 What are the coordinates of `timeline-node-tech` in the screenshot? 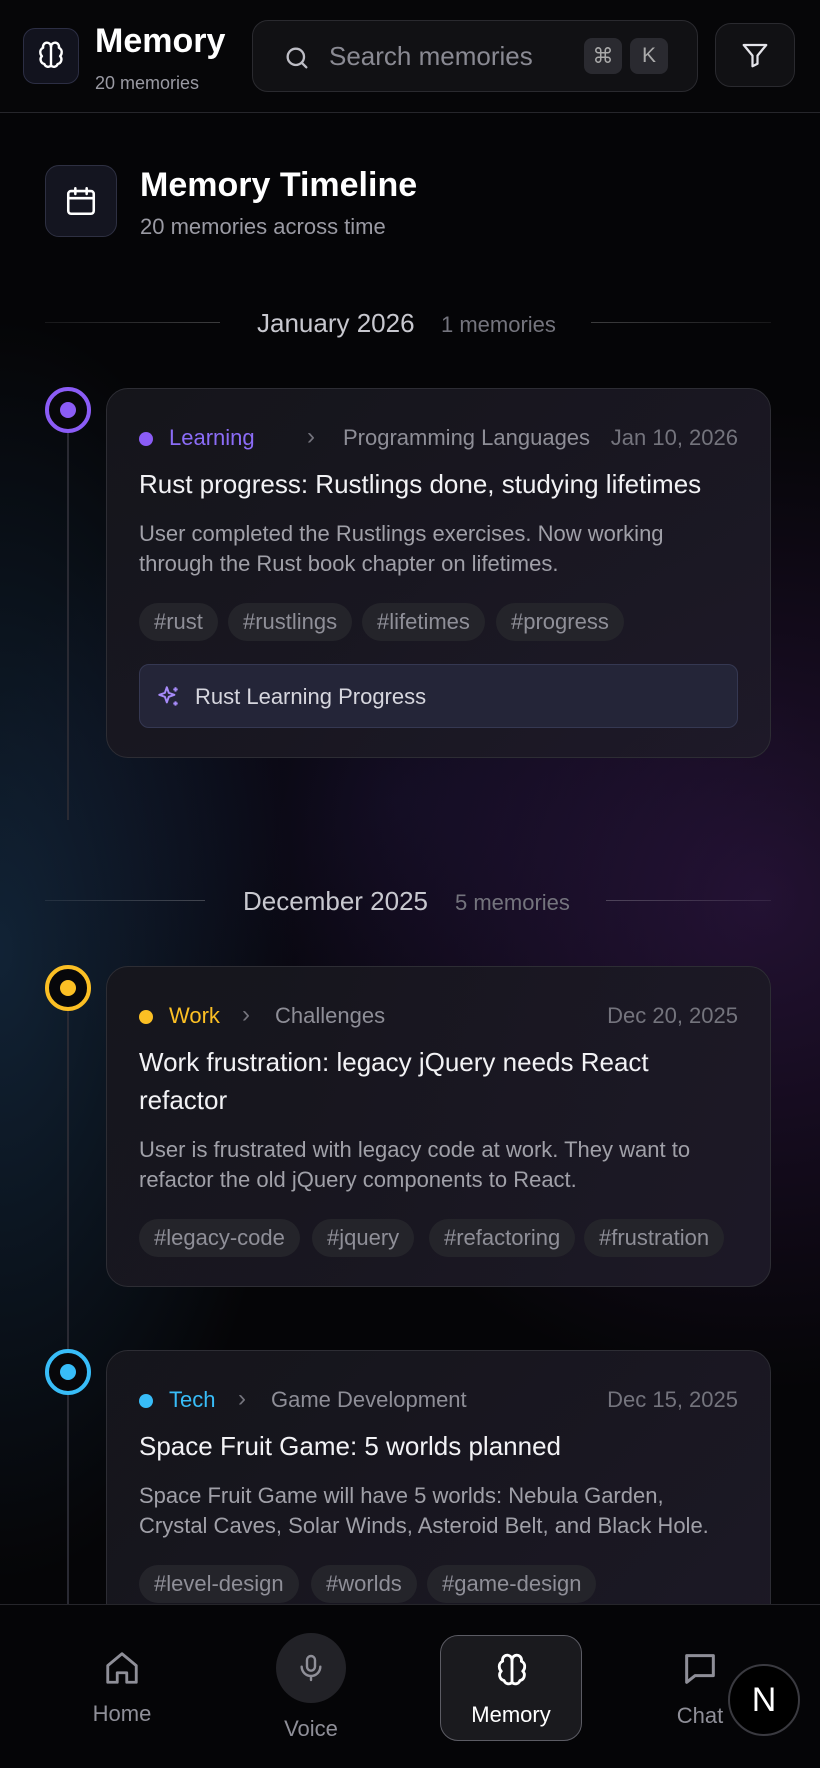 It's located at (68, 1372).